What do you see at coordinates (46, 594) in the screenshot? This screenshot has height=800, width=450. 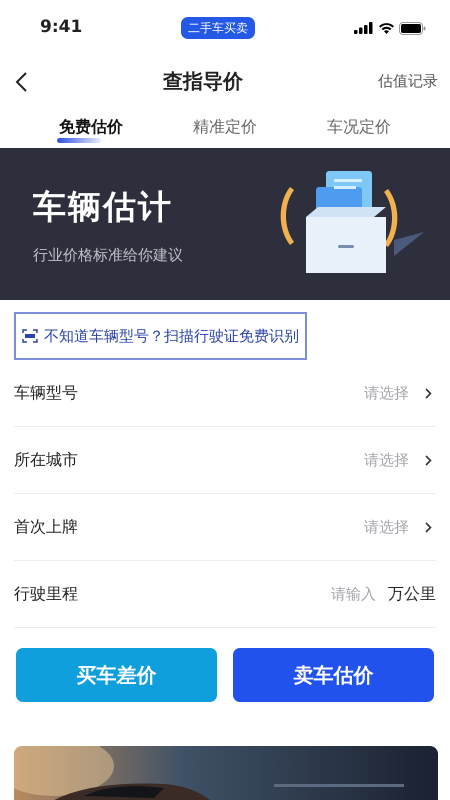 I see `field-label: 行驶里程` at bounding box center [46, 594].